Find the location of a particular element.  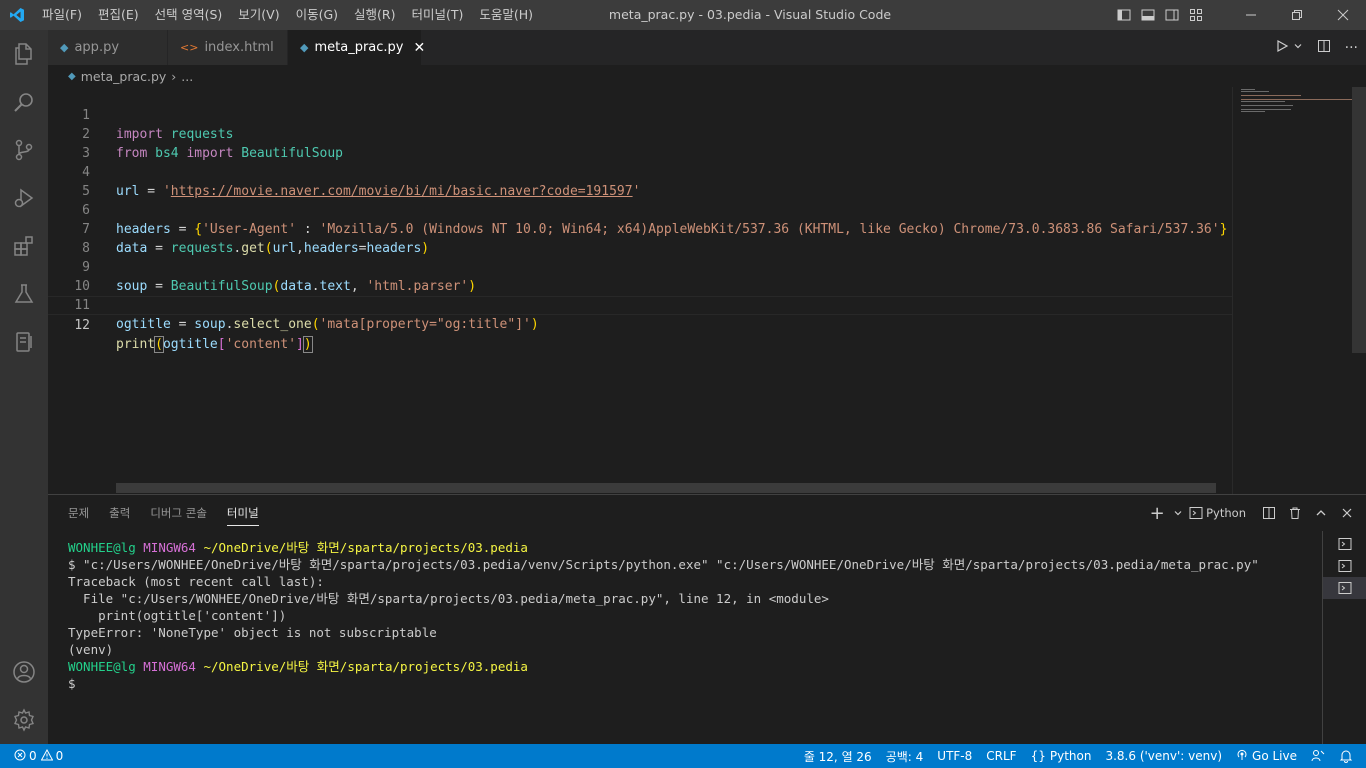

close-panel-icon is located at coordinates (1347, 513).